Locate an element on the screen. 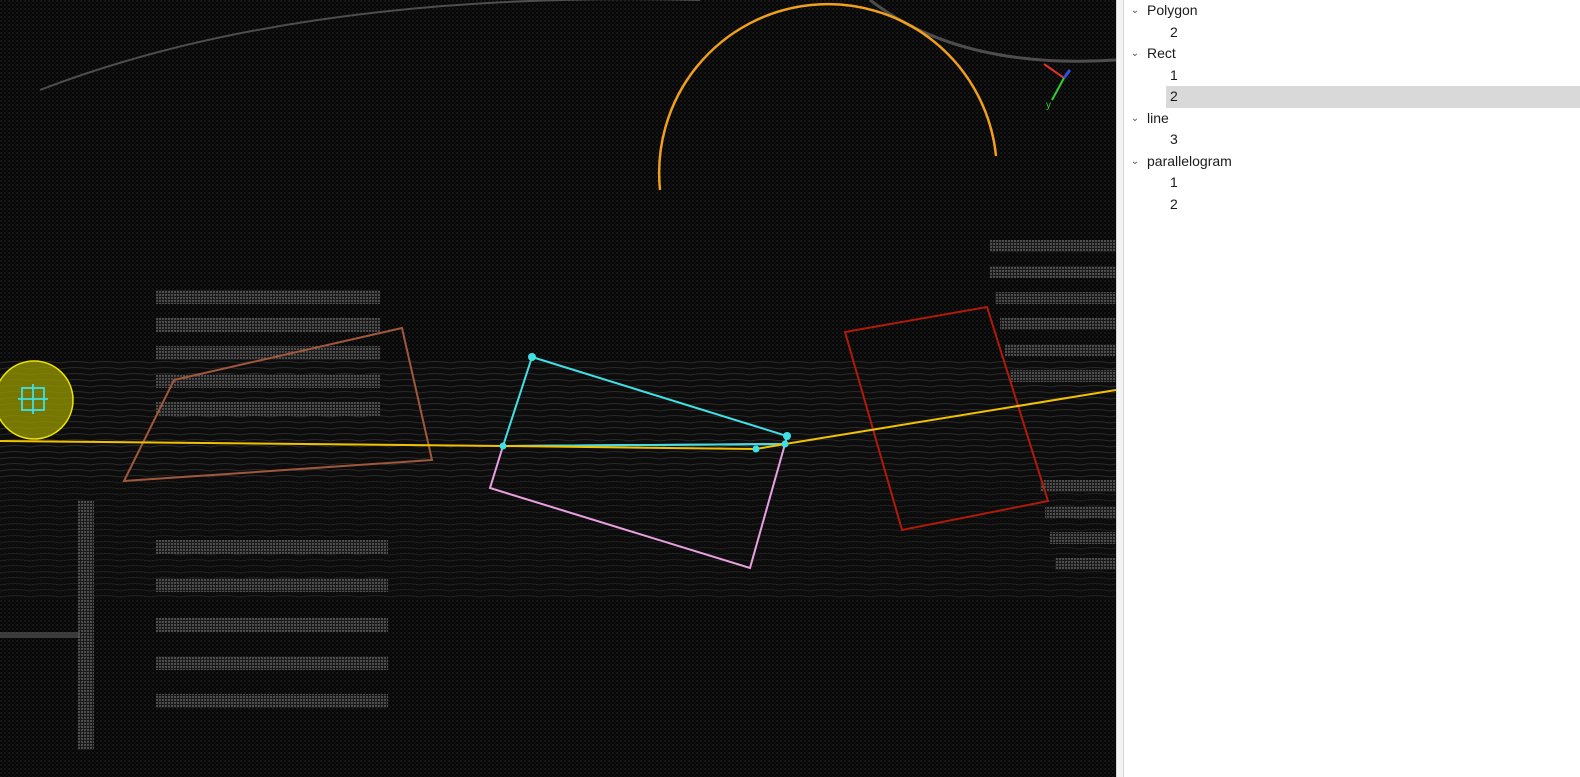 Image resolution: width=1580 pixels, height=777 pixels. tree-item-line-3: 3 is located at coordinates (1352, 140).